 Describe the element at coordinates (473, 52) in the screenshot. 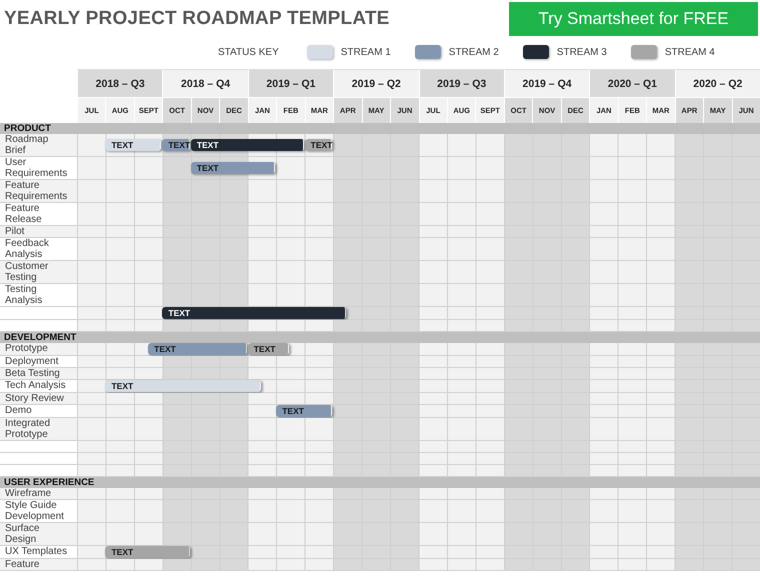

I see `legend-label: STREAM 2` at that location.